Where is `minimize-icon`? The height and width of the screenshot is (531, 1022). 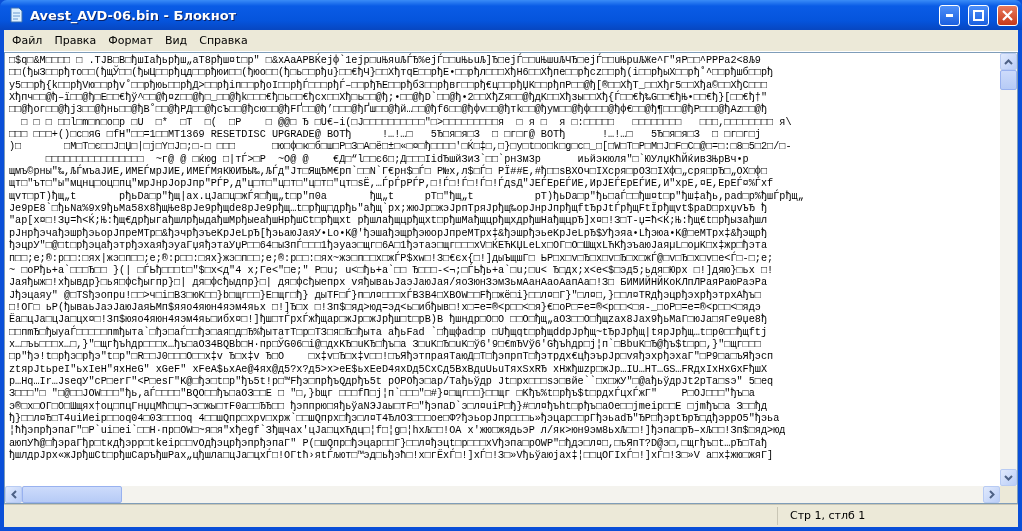 minimize-icon is located at coordinates (949, 15).